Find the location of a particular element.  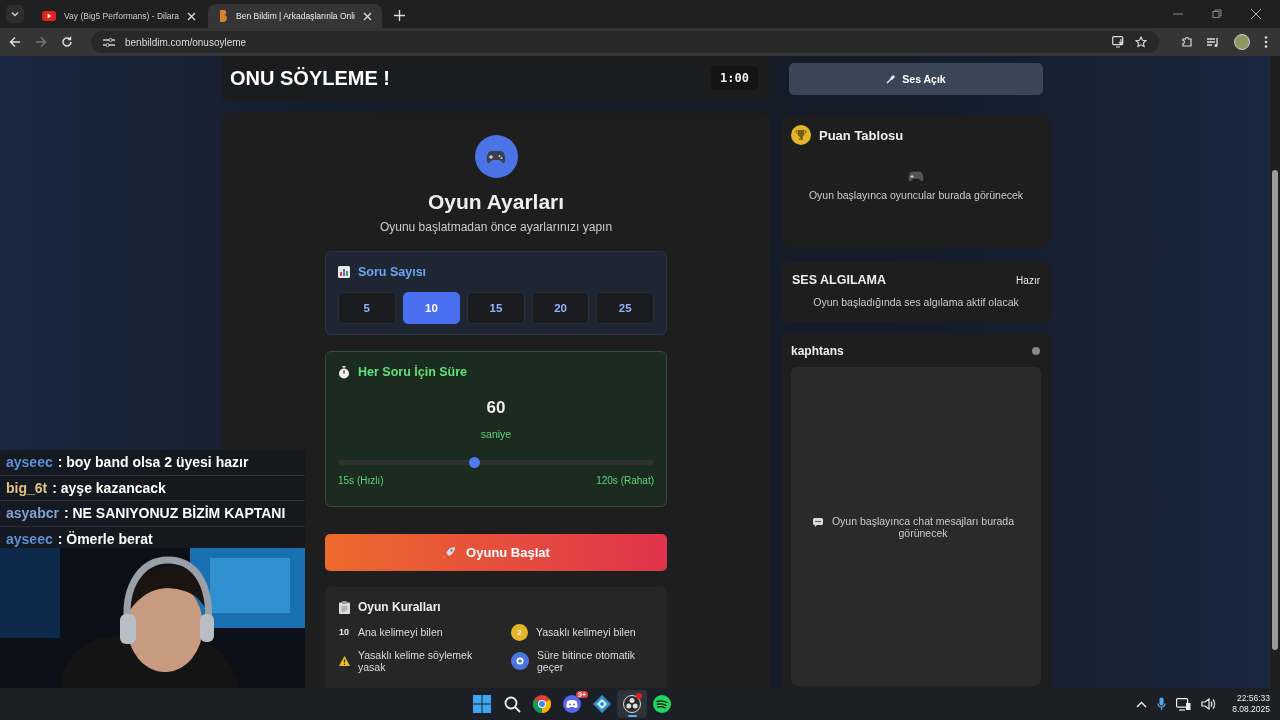

trophy-icon is located at coordinates (801, 135).